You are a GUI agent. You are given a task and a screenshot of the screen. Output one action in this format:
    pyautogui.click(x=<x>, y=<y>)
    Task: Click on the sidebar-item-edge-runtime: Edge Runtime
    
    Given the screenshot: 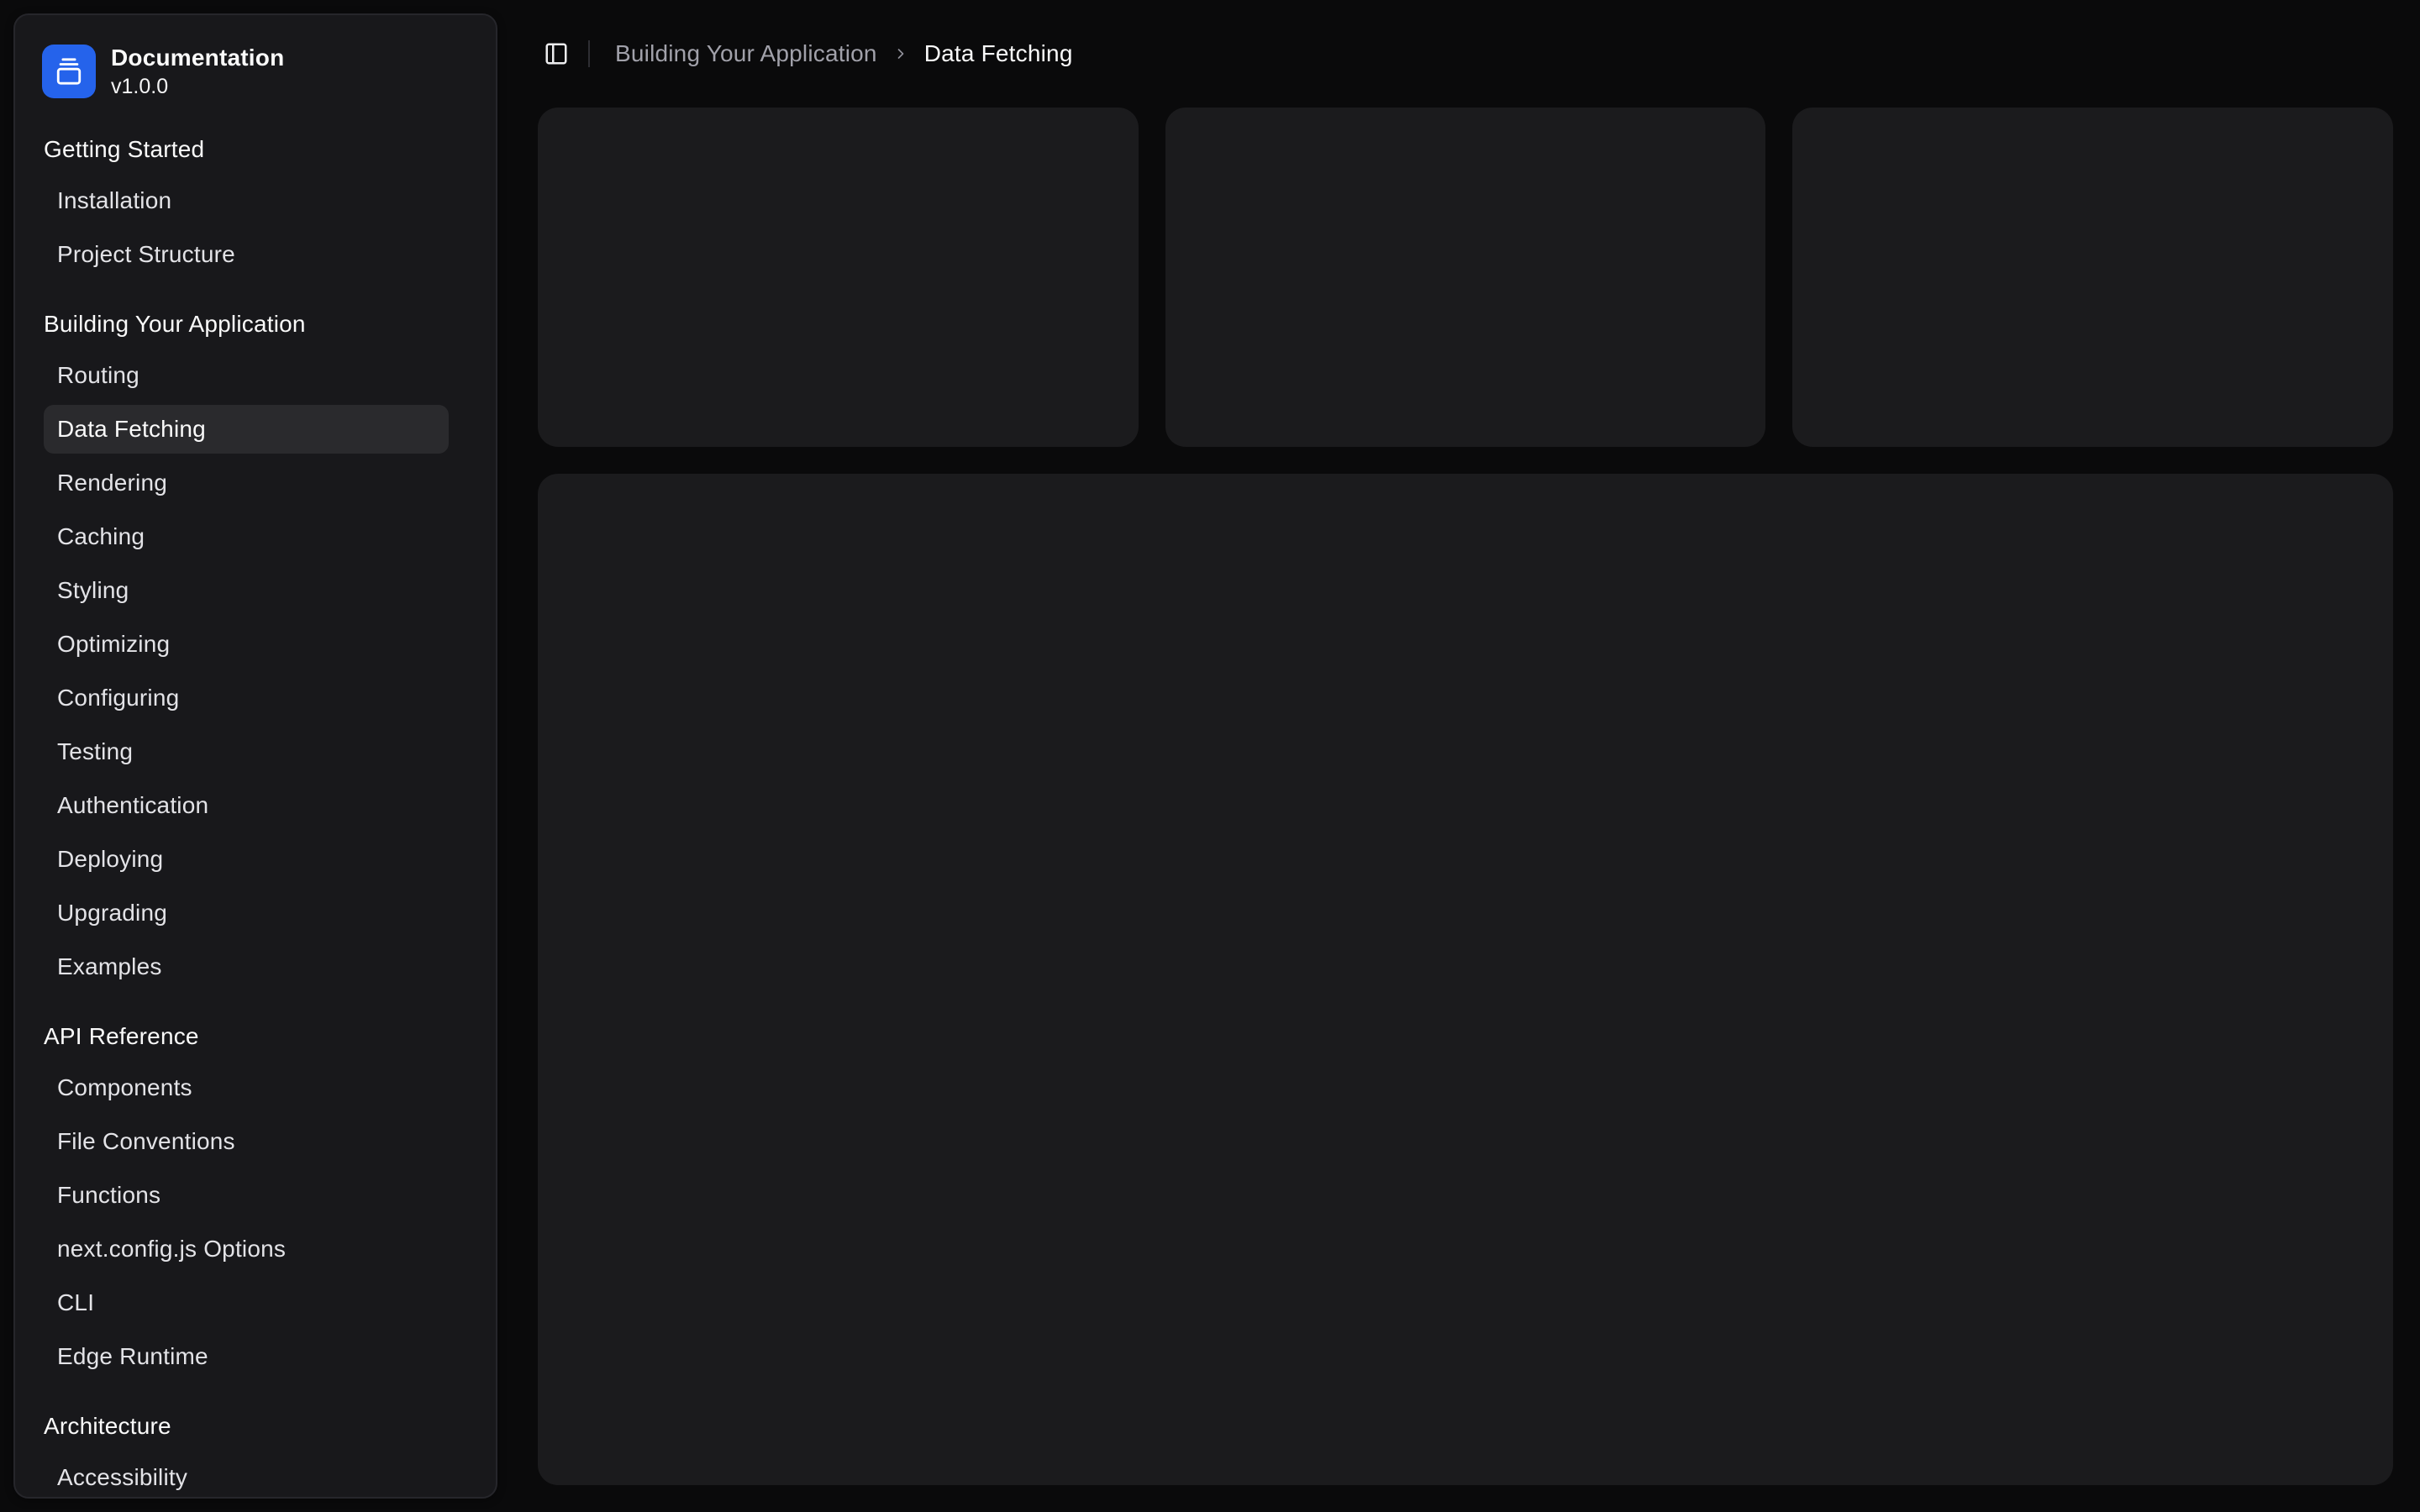 What is the action you would take?
    pyautogui.click(x=247, y=1356)
    